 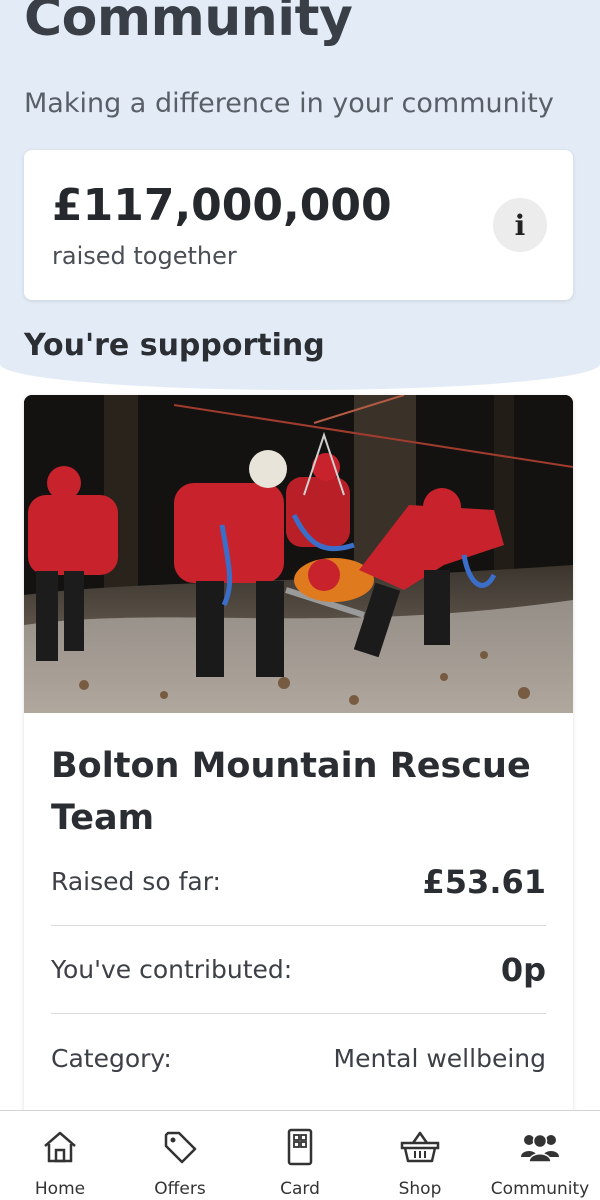 I want to click on nav-label-home: Home, so click(x=60, y=1189).